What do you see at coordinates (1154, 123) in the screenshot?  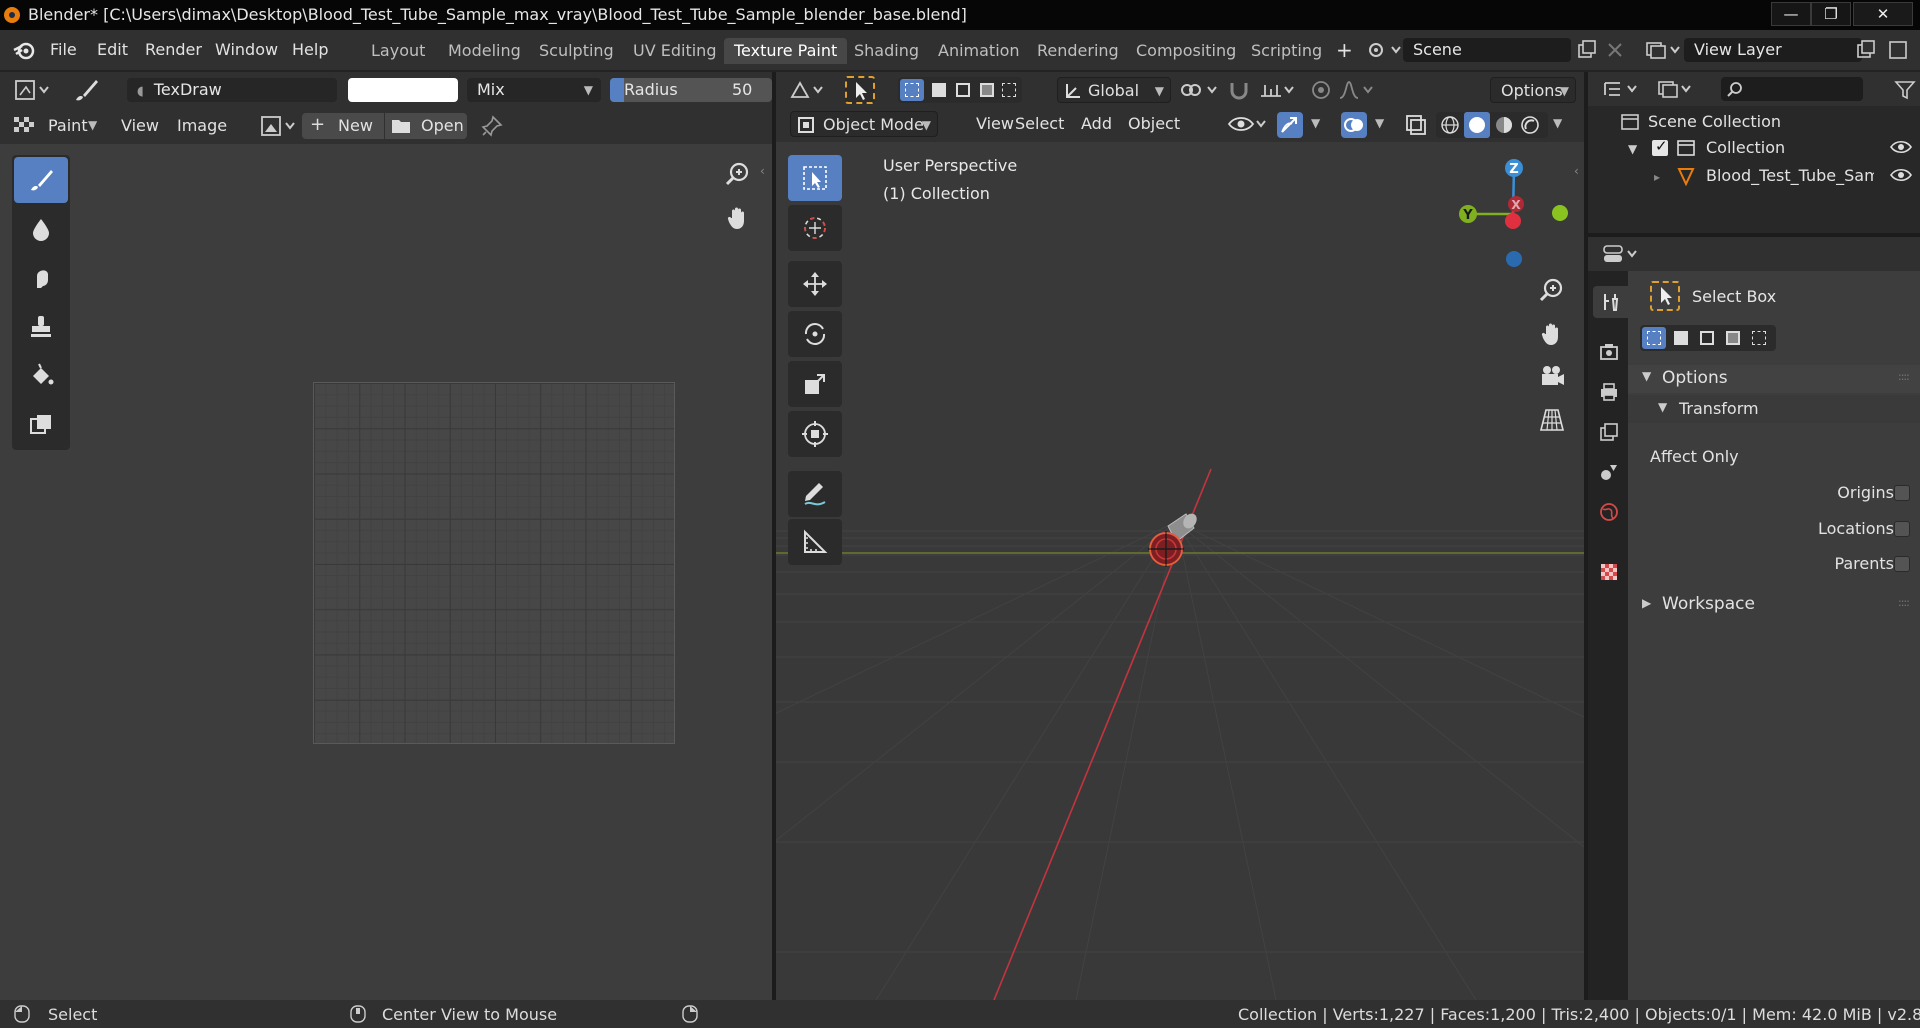 I see `menu-viewport-object: Object` at bounding box center [1154, 123].